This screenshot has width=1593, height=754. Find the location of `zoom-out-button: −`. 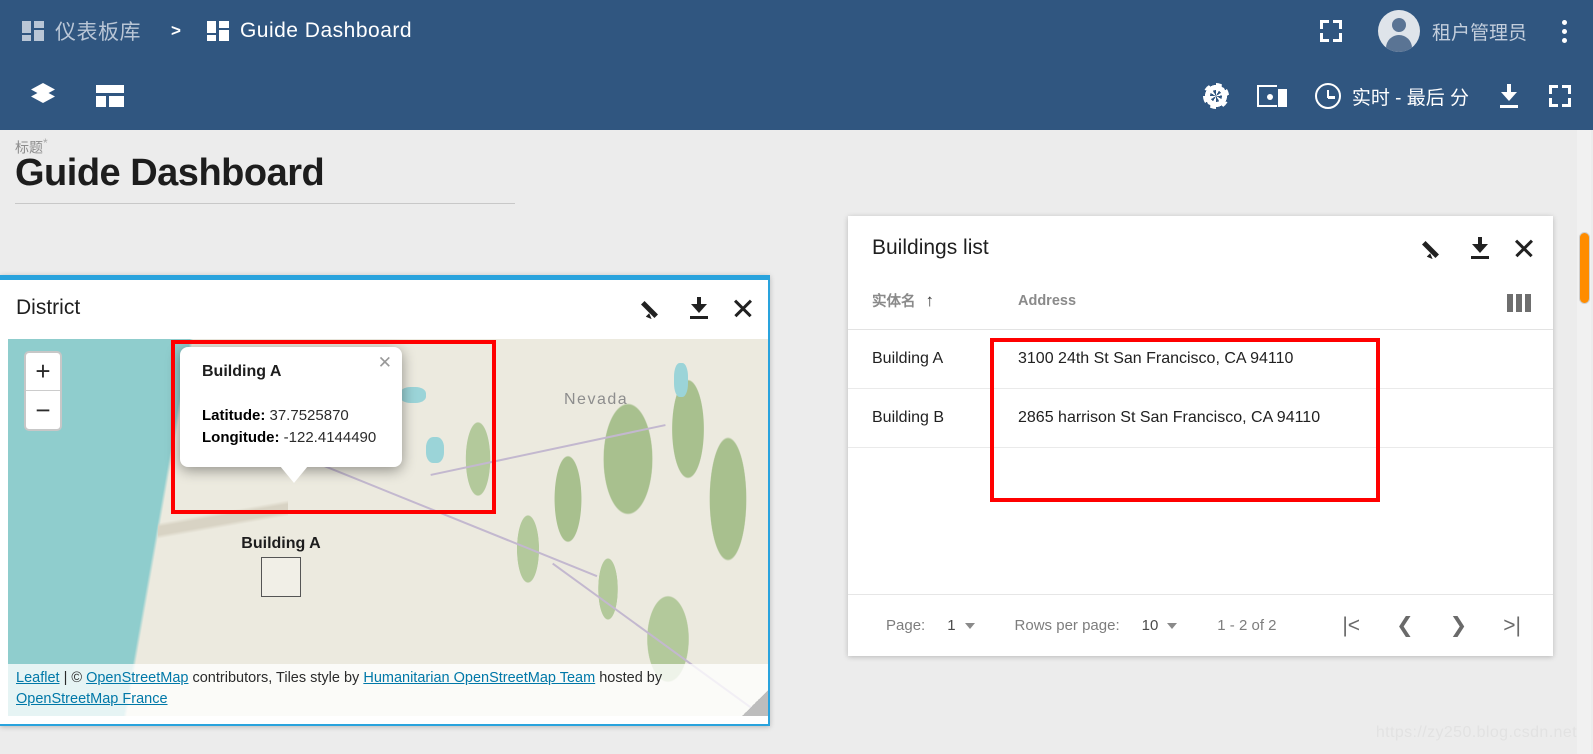

zoom-out-button: − is located at coordinates (43, 410).